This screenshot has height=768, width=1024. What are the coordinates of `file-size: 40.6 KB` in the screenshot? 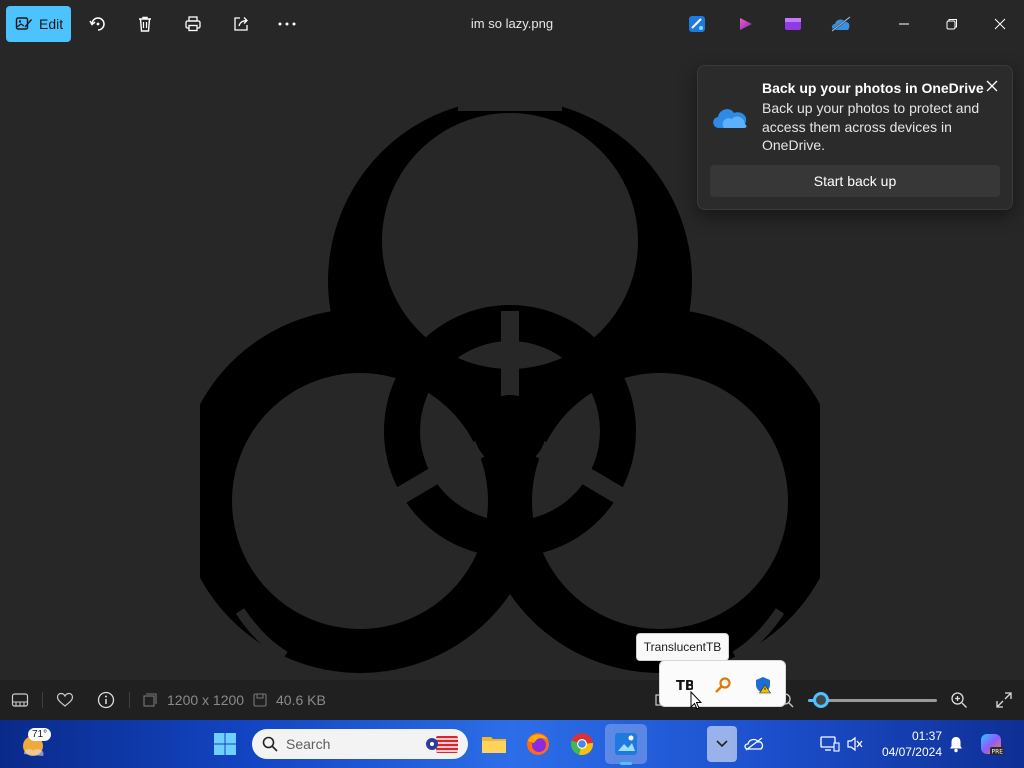 It's located at (301, 700).